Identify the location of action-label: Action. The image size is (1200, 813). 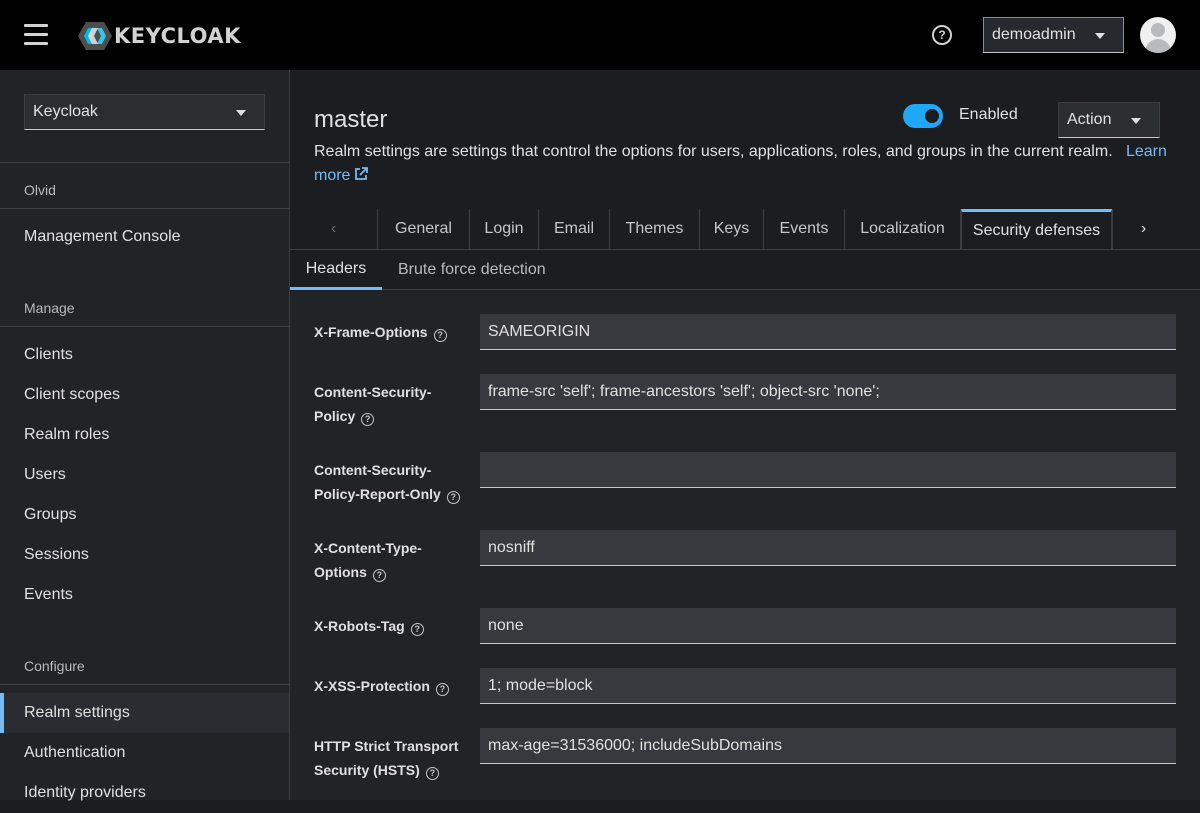
(1089, 119).